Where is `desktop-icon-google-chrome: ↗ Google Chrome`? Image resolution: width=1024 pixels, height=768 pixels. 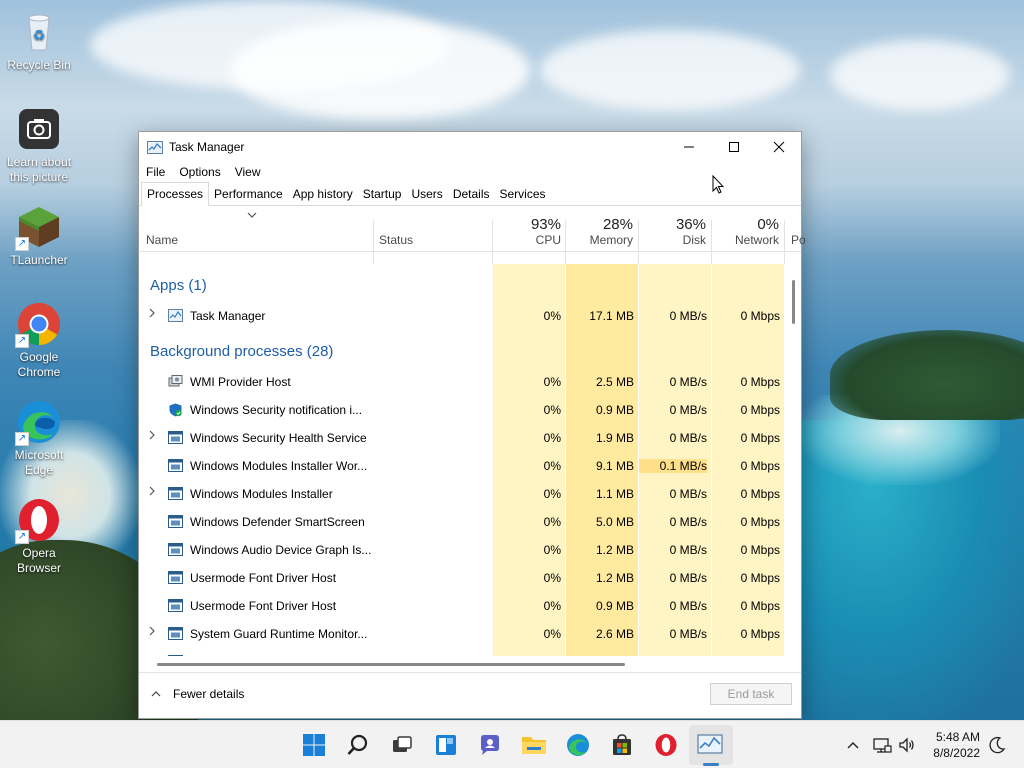
desktop-icon-google-chrome: ↗ Google Chrome is located at coordinates (39, 341).